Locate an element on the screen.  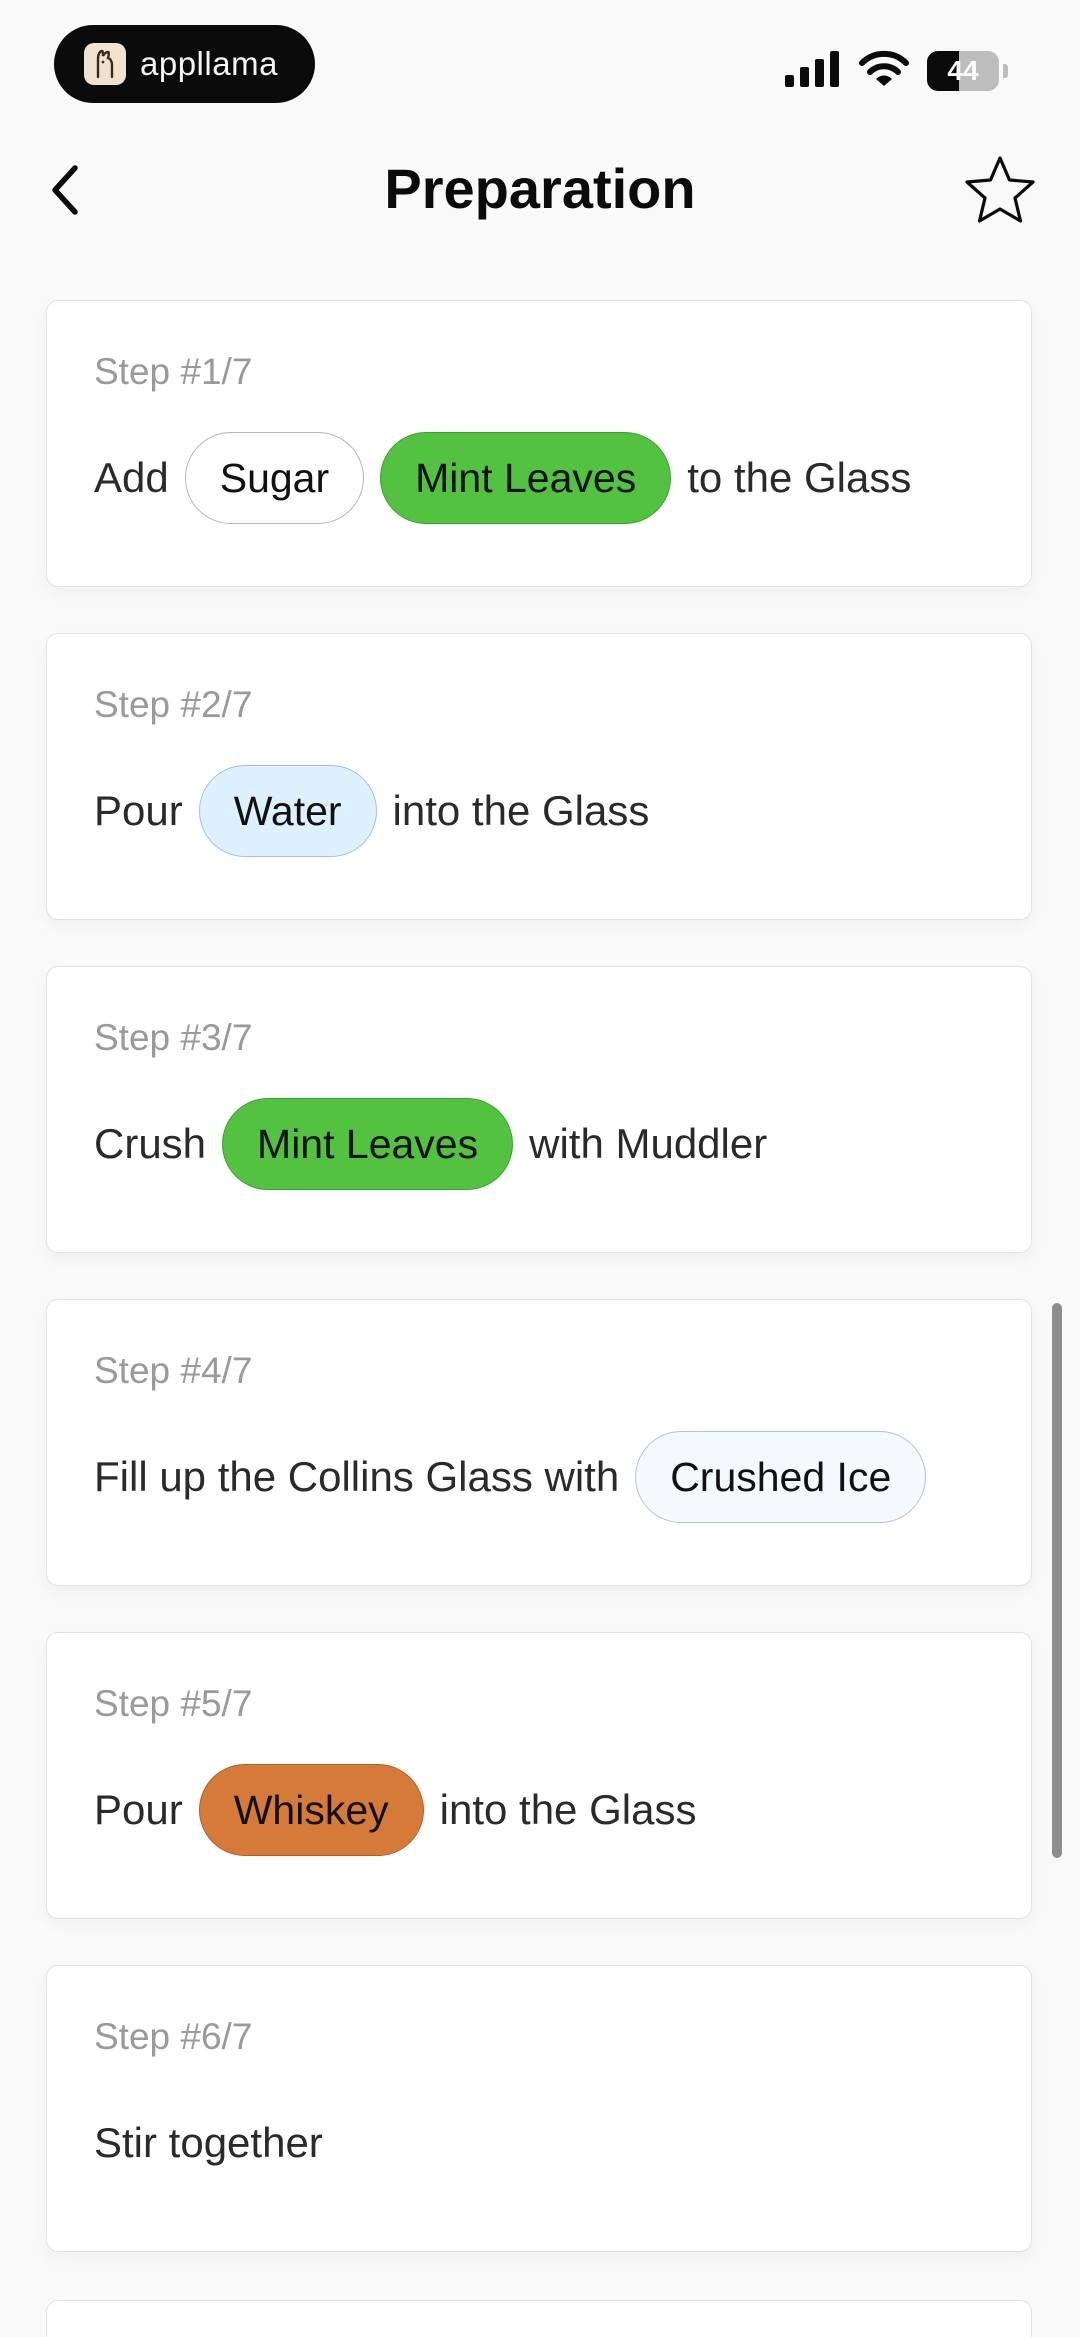
step-instruction: Crush Mint Leaves with Muddler is located at coordinates (562, 1144).